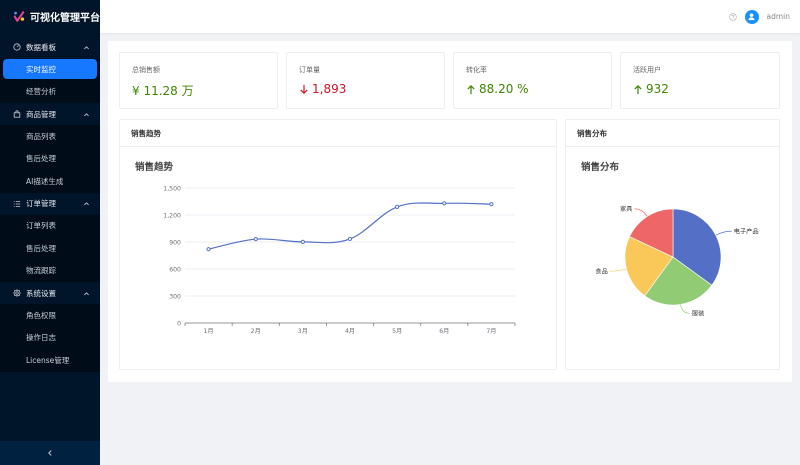 This screenshot has height=465, width=800. I want to click on stat-value-row: 1,893, so click(365, 89).